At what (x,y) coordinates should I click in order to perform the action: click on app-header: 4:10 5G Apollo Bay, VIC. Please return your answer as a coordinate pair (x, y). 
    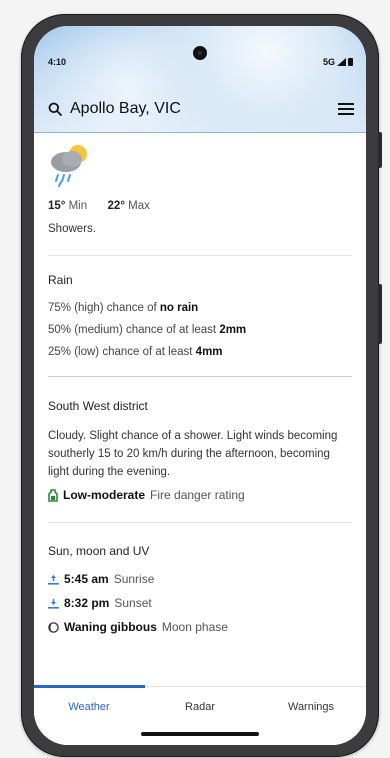
    Looking at the image, I should click on (200, 79).